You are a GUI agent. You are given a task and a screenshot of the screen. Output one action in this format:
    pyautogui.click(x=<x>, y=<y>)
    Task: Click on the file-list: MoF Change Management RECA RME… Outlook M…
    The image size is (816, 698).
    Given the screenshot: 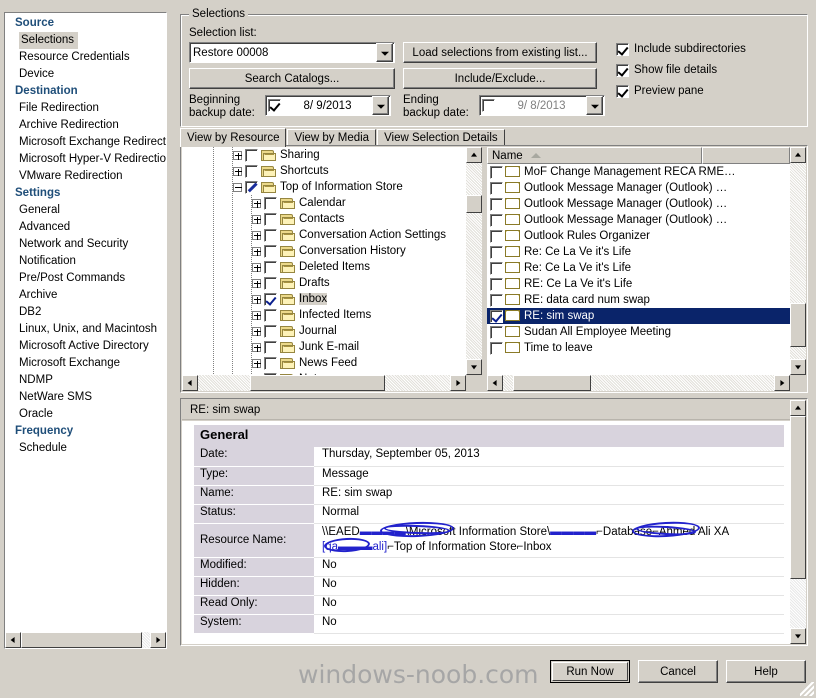 What is the action you would take?
    pyautogui.click(x=638, y=269)
    